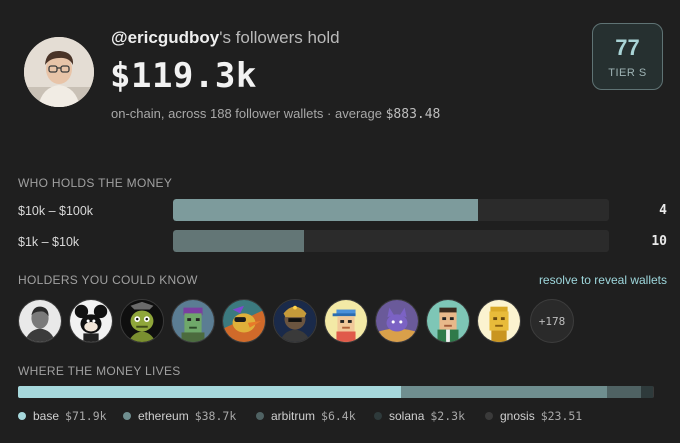  What do you see at coordinates (165, 37) in the screenshot?
I see `user-handle: @ericgudboy` at bounding box center [165, 37].